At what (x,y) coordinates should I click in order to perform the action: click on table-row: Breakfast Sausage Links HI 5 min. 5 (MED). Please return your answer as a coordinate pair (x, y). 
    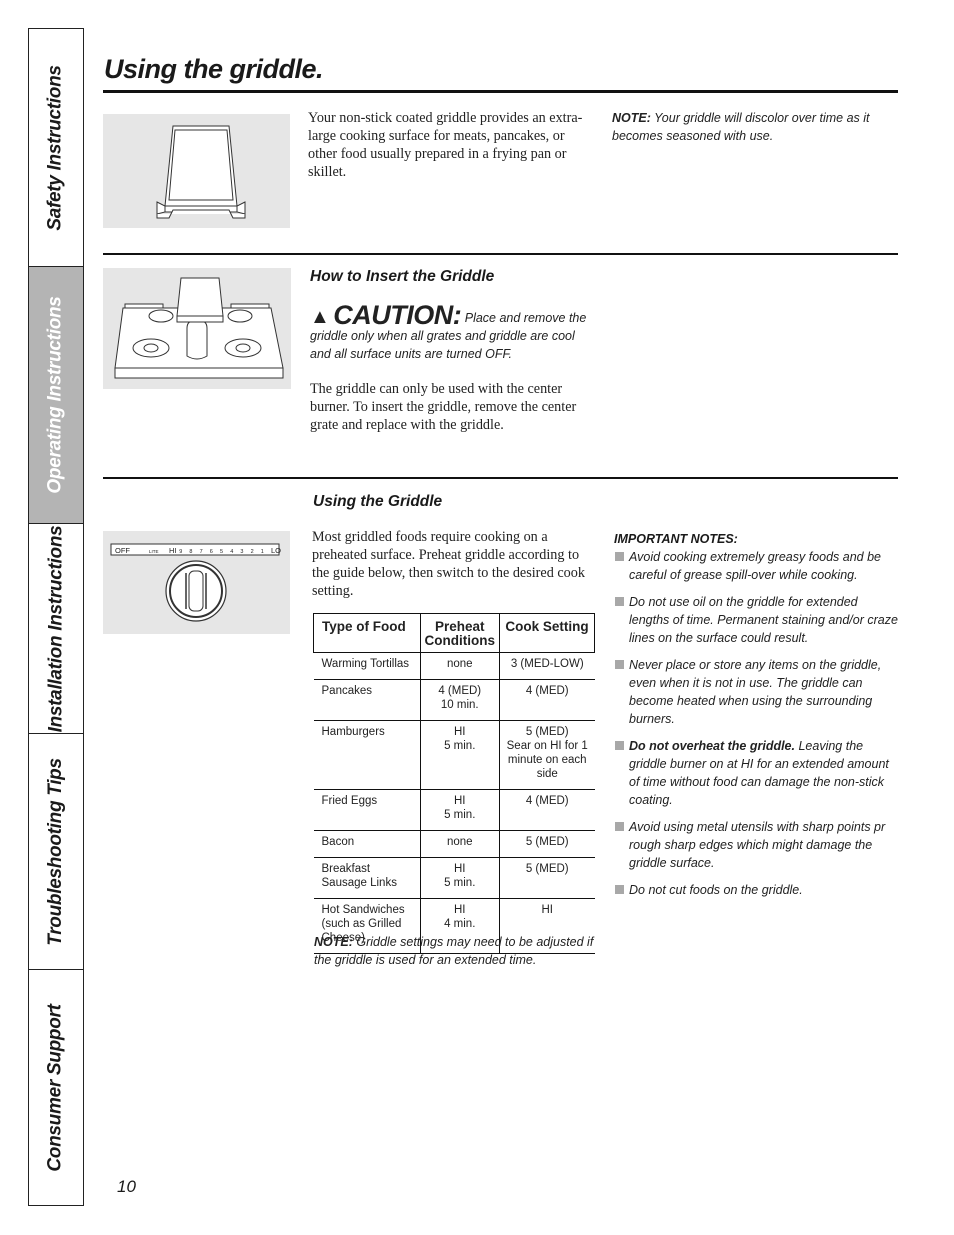
    Looking at the image, I should click on (454, 878).